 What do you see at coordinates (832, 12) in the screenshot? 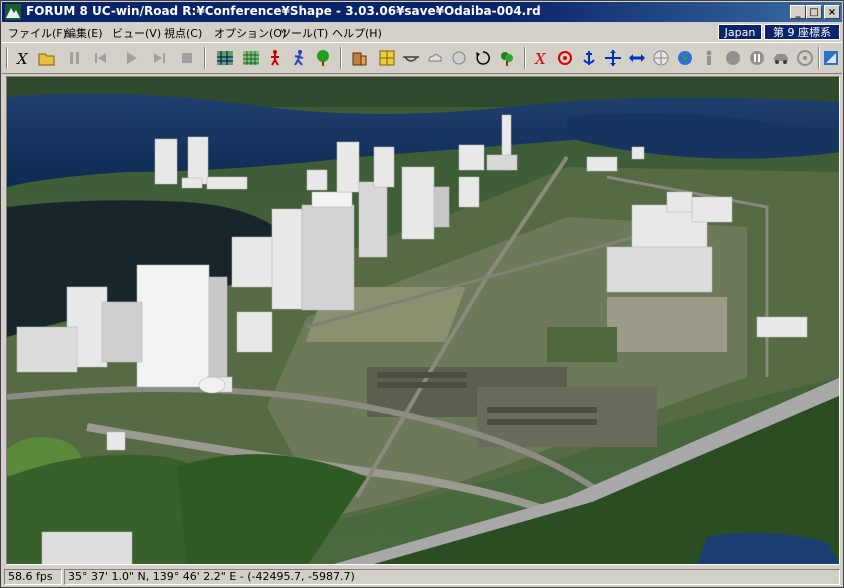
I see `close-button: ×` at bounding box center [832, 12].